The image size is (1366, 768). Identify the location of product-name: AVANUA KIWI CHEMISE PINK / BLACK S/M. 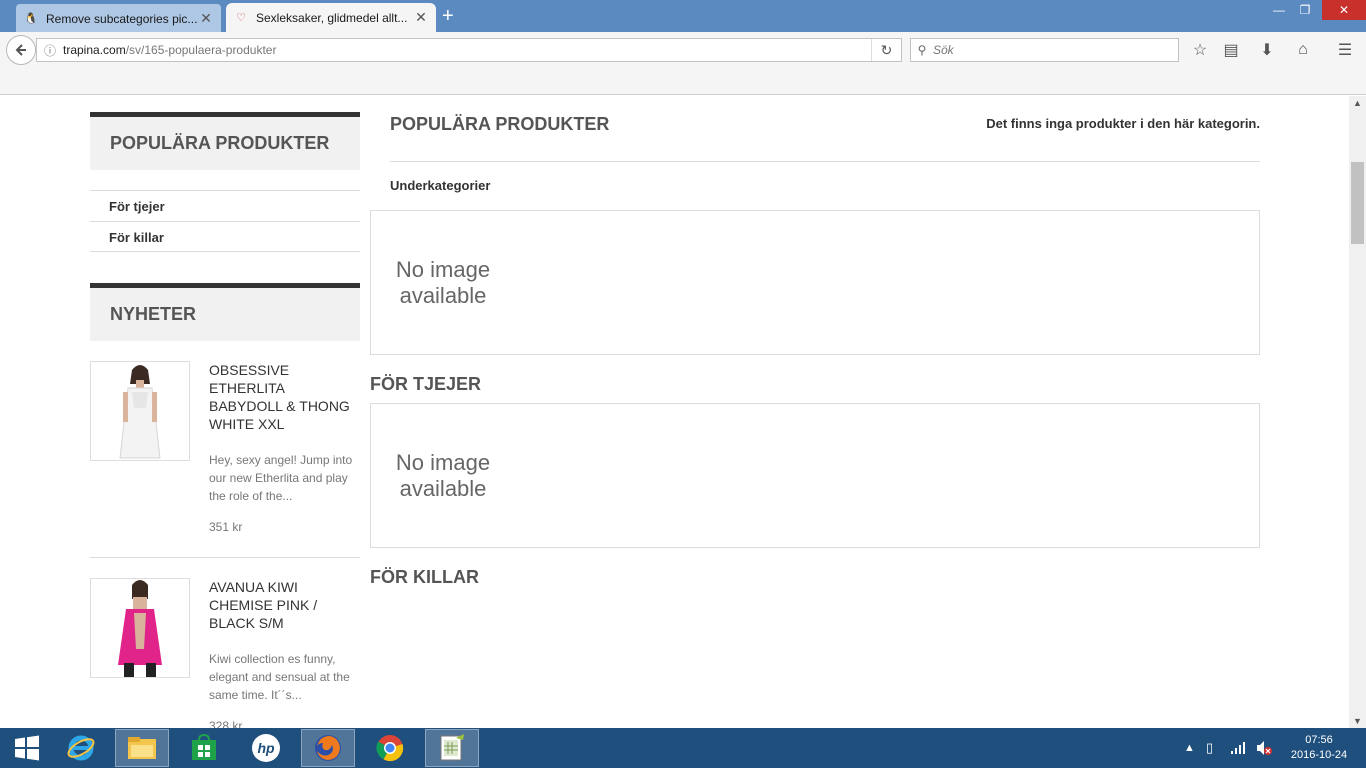
(284, 605).